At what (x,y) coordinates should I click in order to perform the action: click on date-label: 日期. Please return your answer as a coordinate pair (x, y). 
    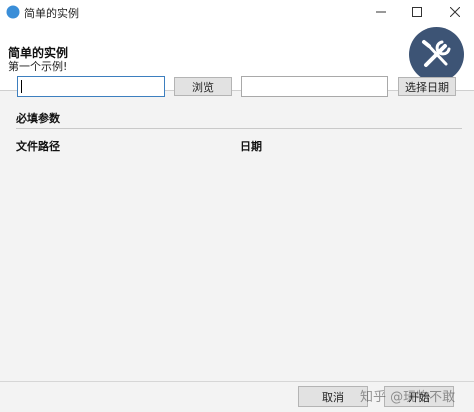
    Looking at the image, I should click on (251, 146).